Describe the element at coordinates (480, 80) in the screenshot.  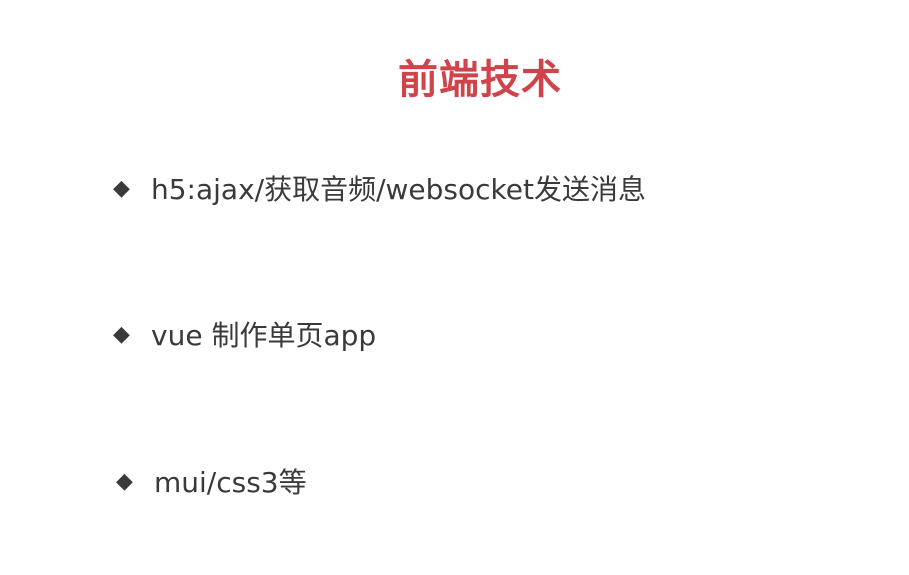
I see `slide-title: 前端技术` at that location.